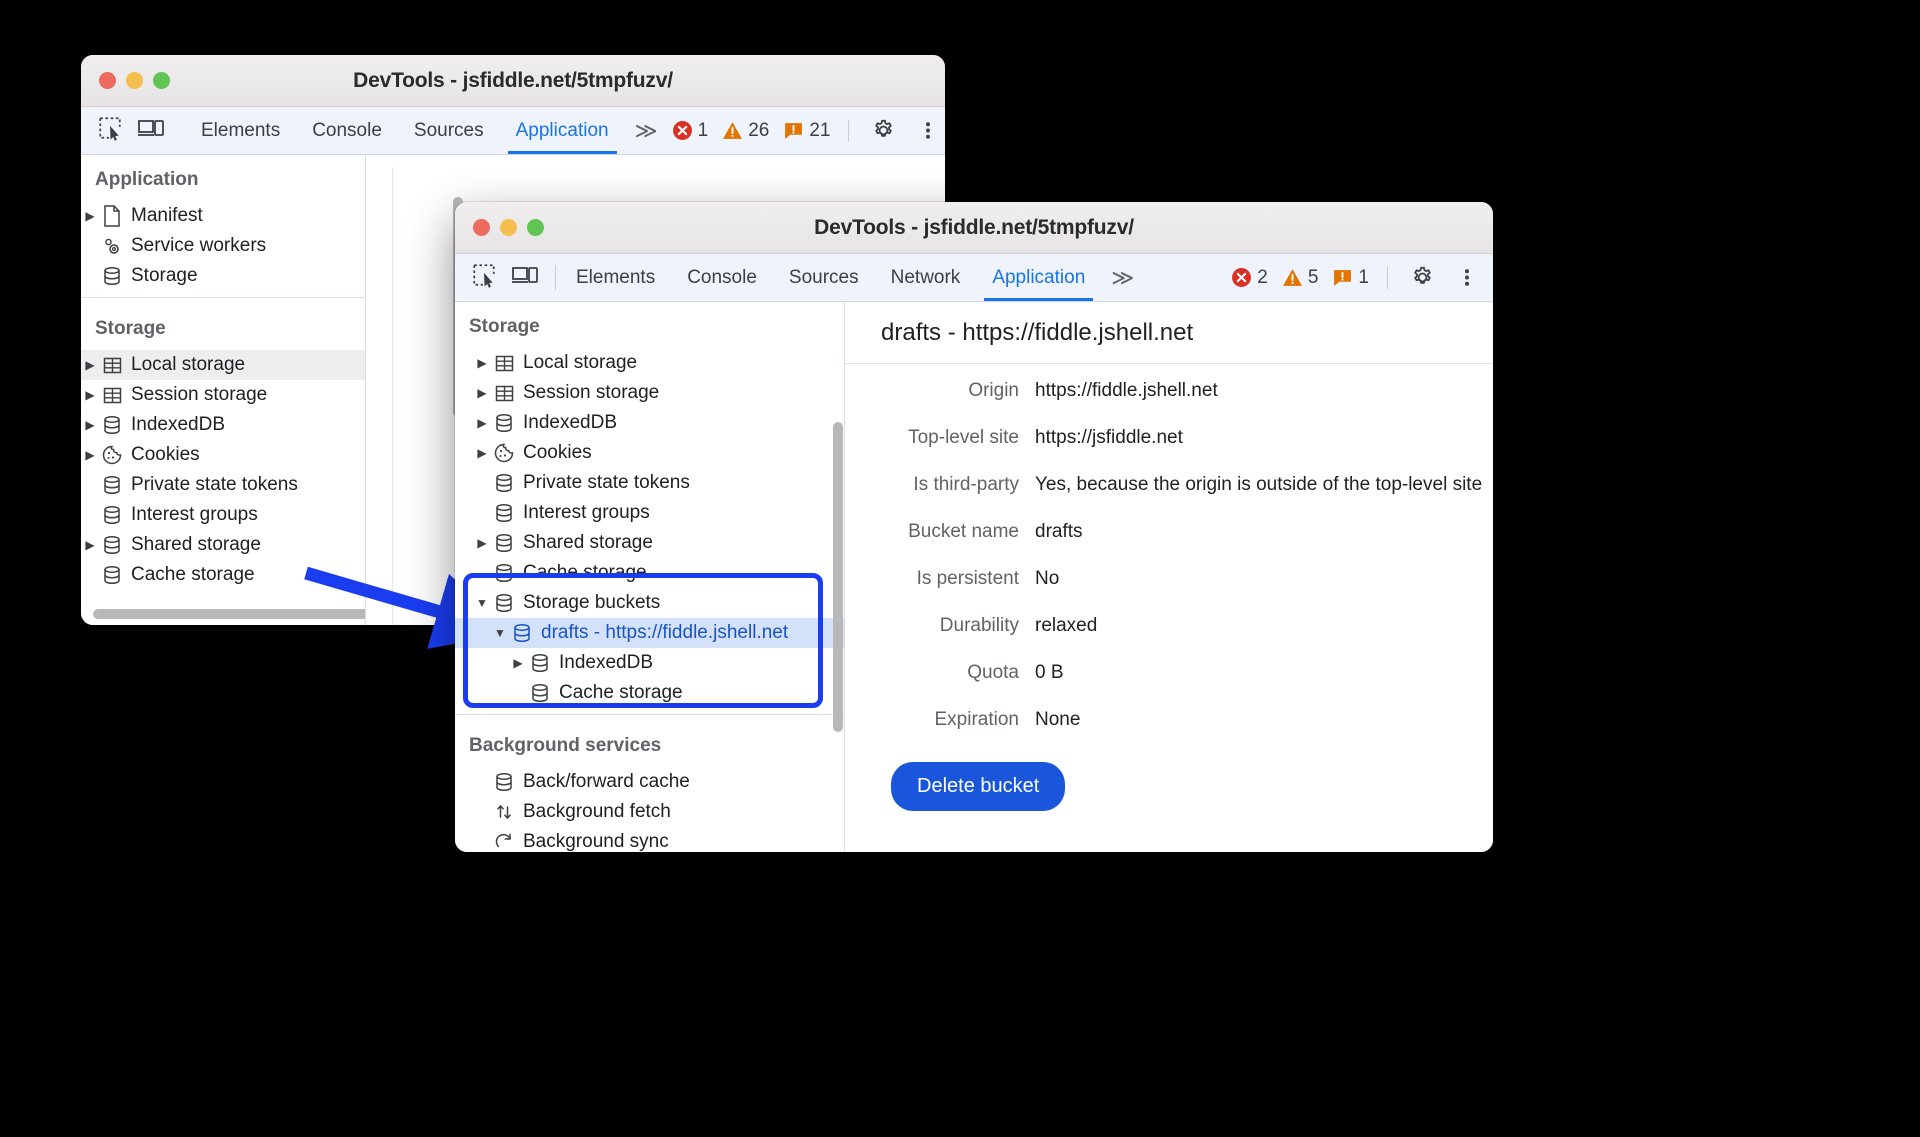 The image size is (1920, 1137). I want to click on tab-network: Network, so click(926, 277).